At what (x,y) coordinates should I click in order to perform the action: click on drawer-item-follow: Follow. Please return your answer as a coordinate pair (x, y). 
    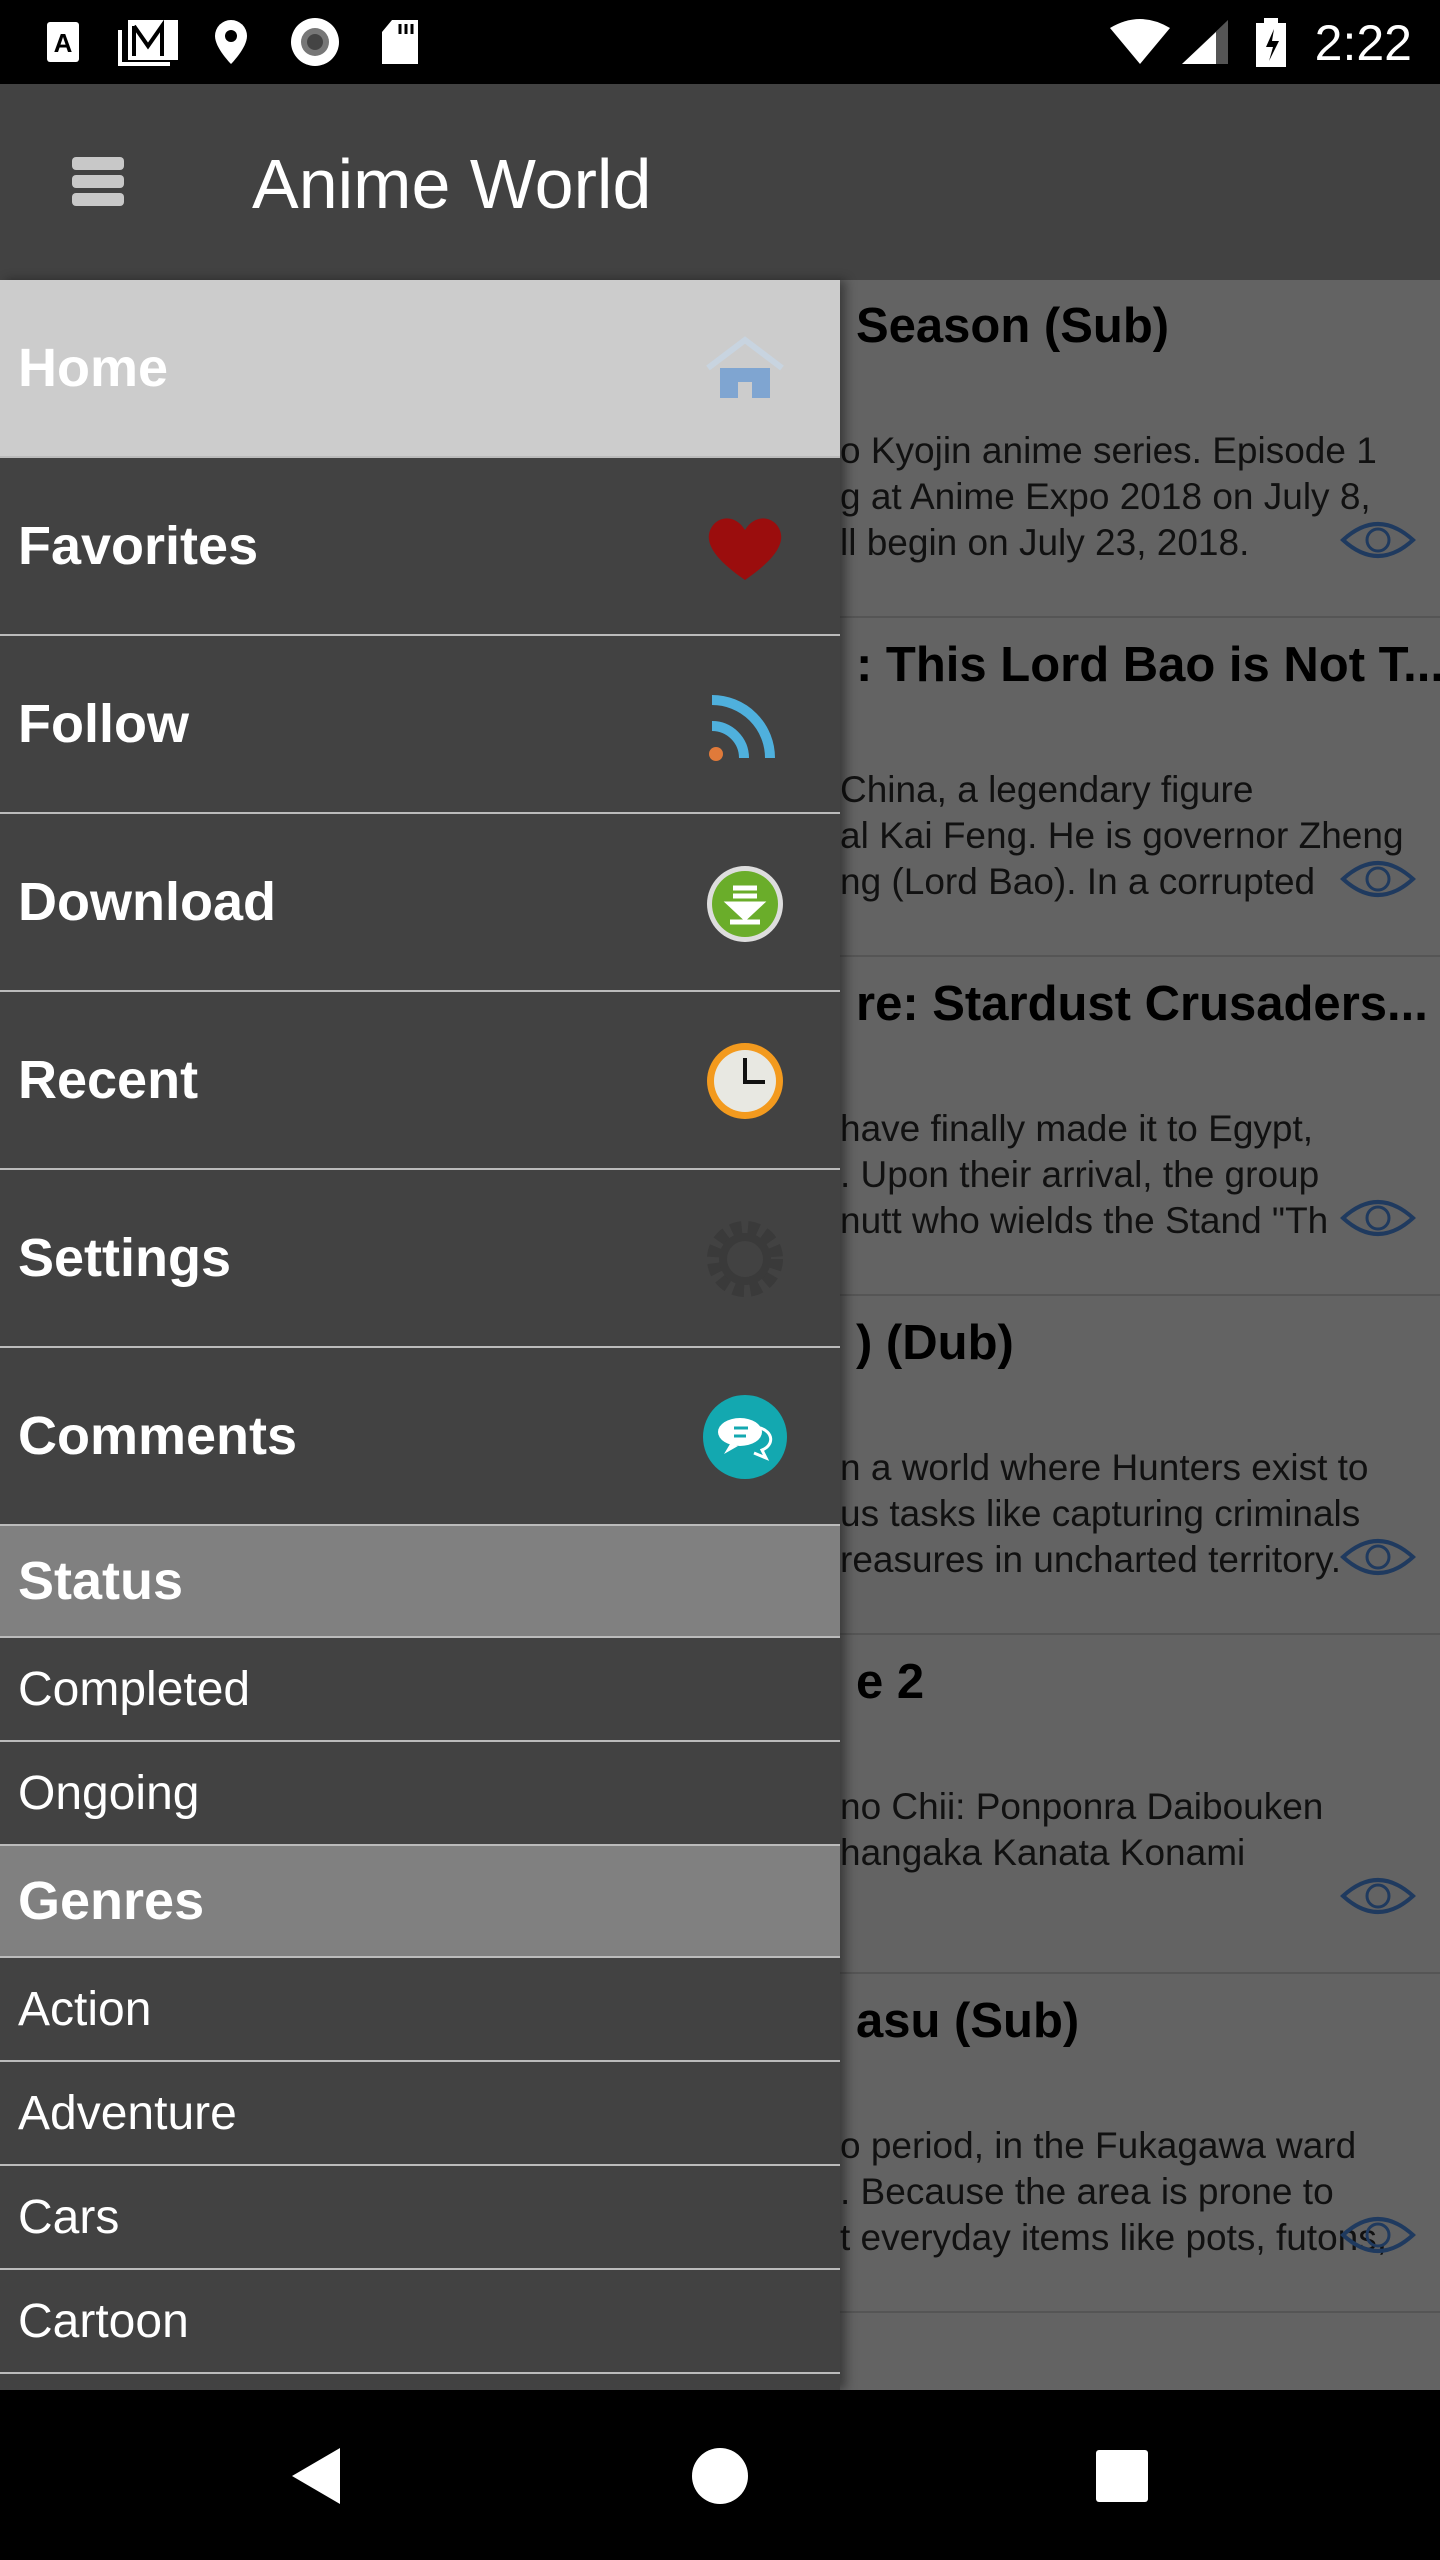
    Looking at the image, I should click on (420, 725).